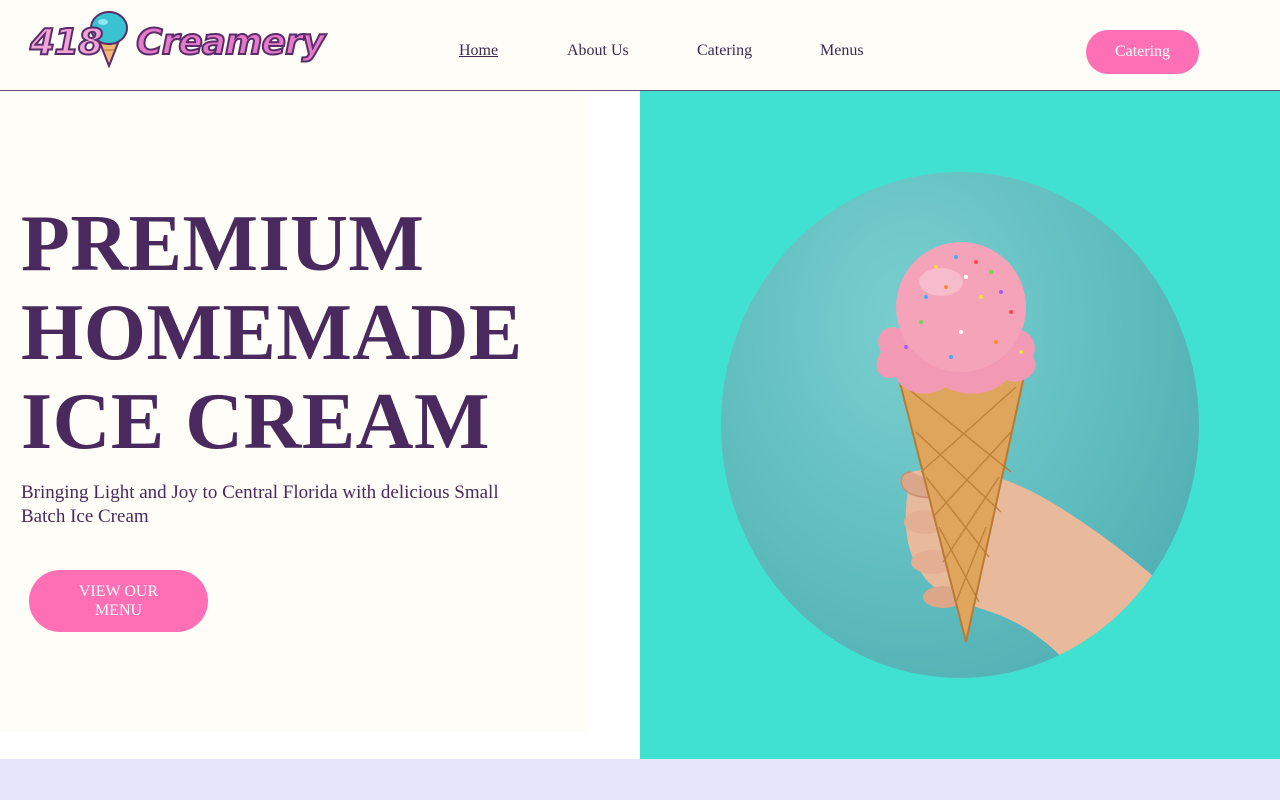  I want to click on hero-title: PREMIUM HOMEMADE ICE CREAM, so click(301, 333).